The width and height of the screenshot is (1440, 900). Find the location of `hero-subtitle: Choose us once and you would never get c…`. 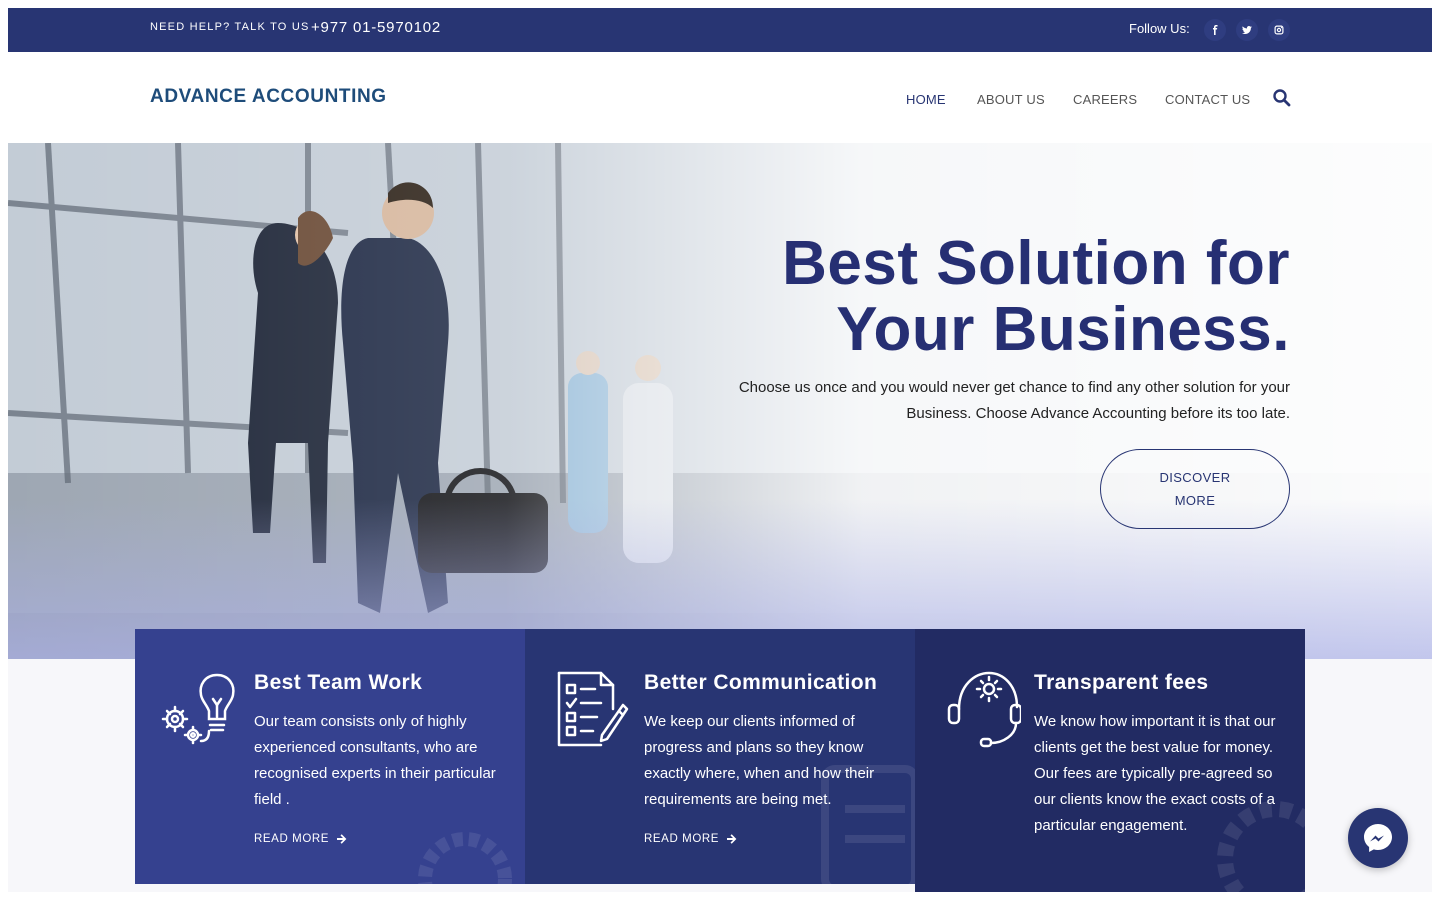

hero-subtitle: Choose us once and you would never get c… is located at coordinates (1014, 400).